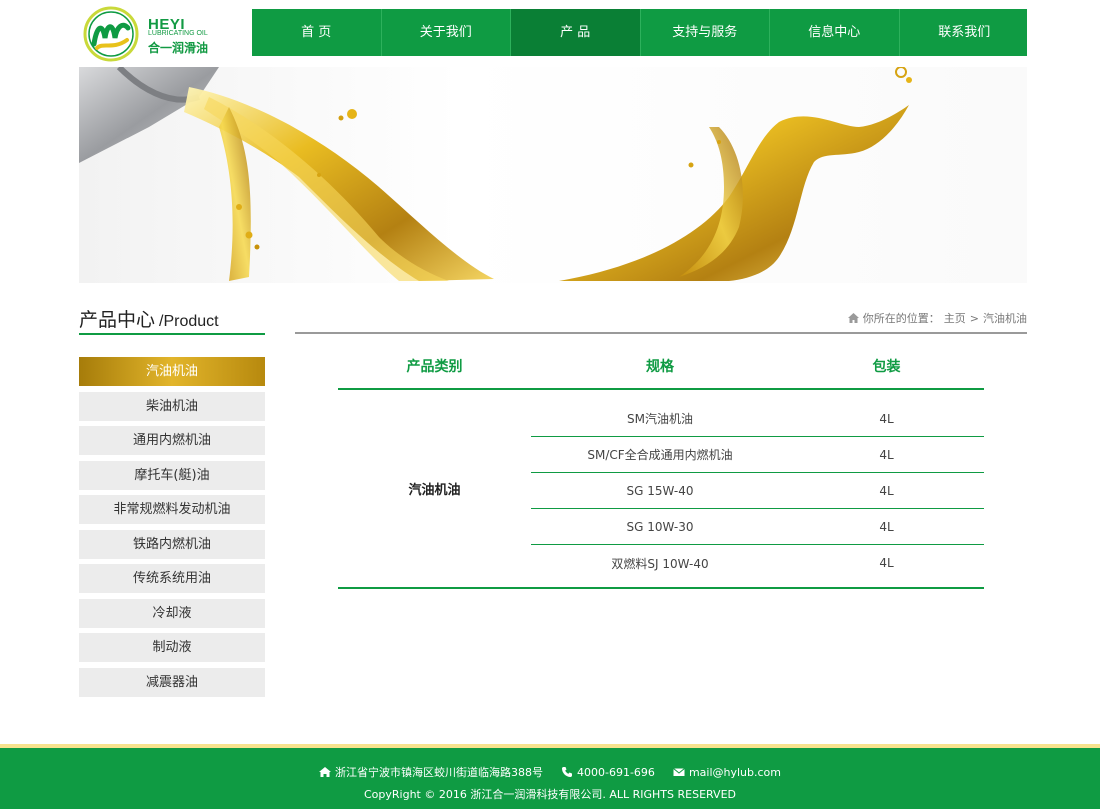 This screenshot has height=809, width=1100. I want to click on table-row: SG 10W-30 4L, so click(757, 527).